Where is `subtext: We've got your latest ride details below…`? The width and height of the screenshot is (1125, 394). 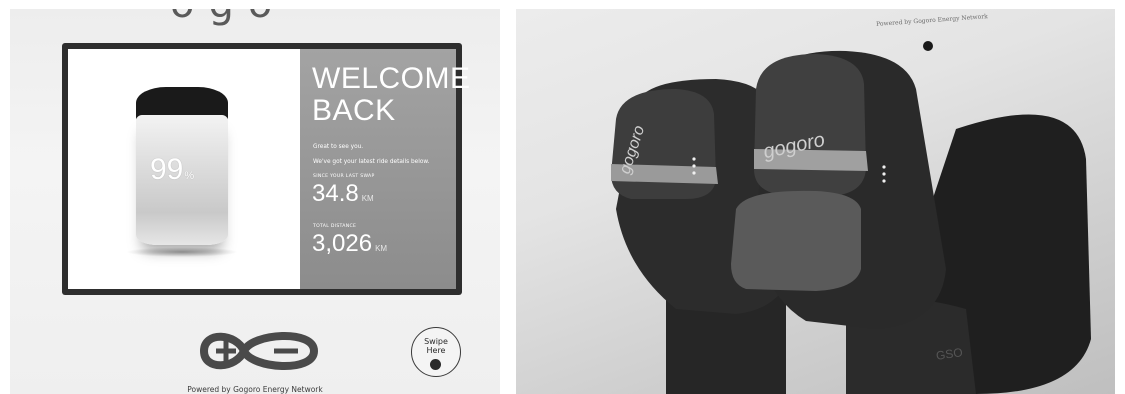 subtext: We've got your latest ride details below… is located at coordinates (371, 162).